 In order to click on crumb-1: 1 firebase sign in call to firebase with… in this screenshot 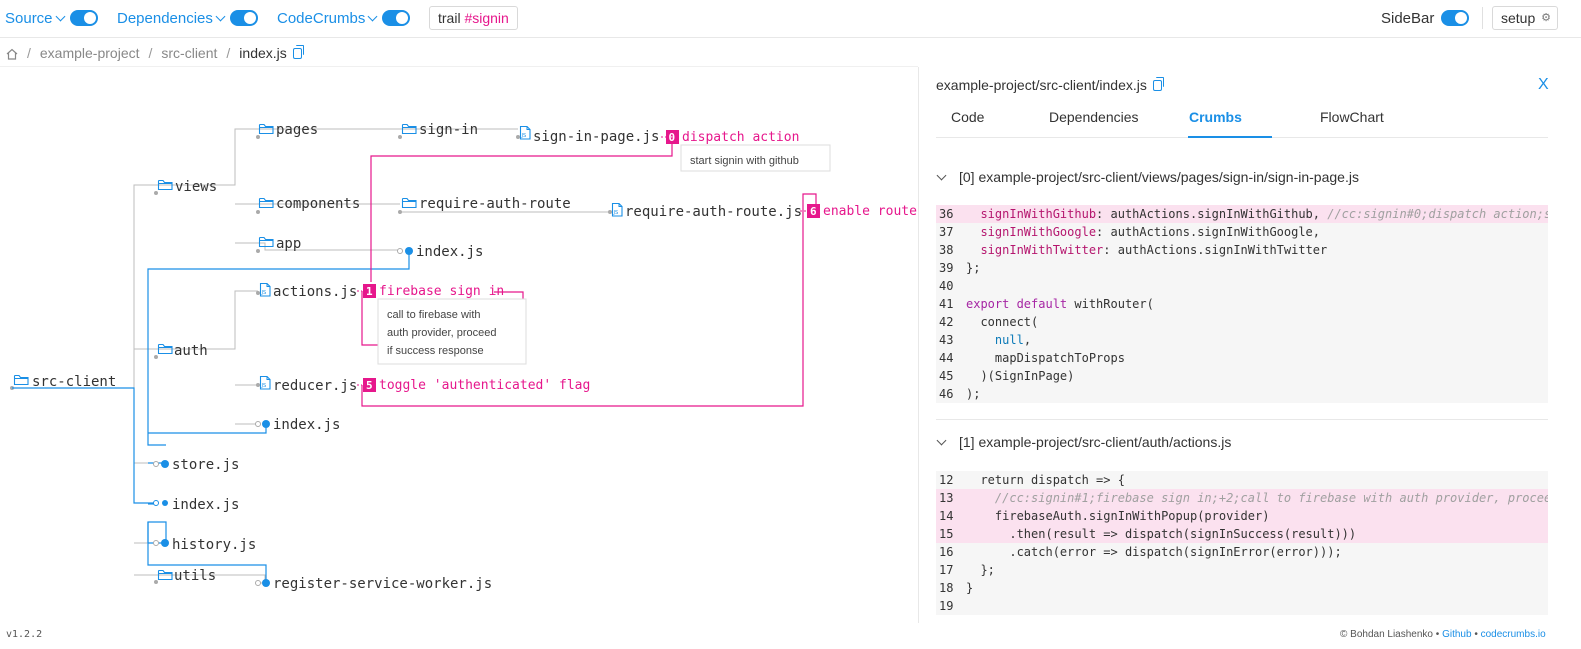, I will do `click(445, 324)`.